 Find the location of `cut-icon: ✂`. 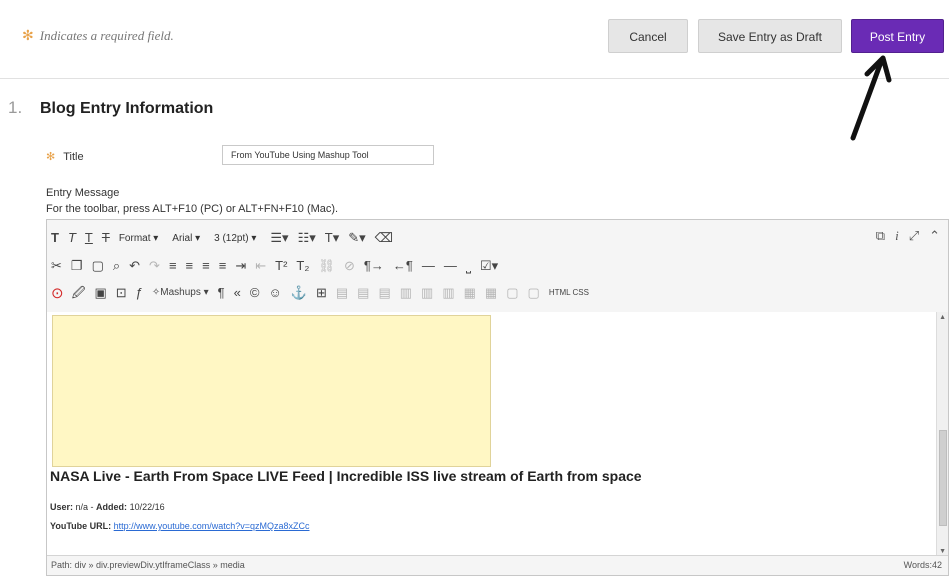

cut-icon: ✂ is located at coordinates (56, 266).